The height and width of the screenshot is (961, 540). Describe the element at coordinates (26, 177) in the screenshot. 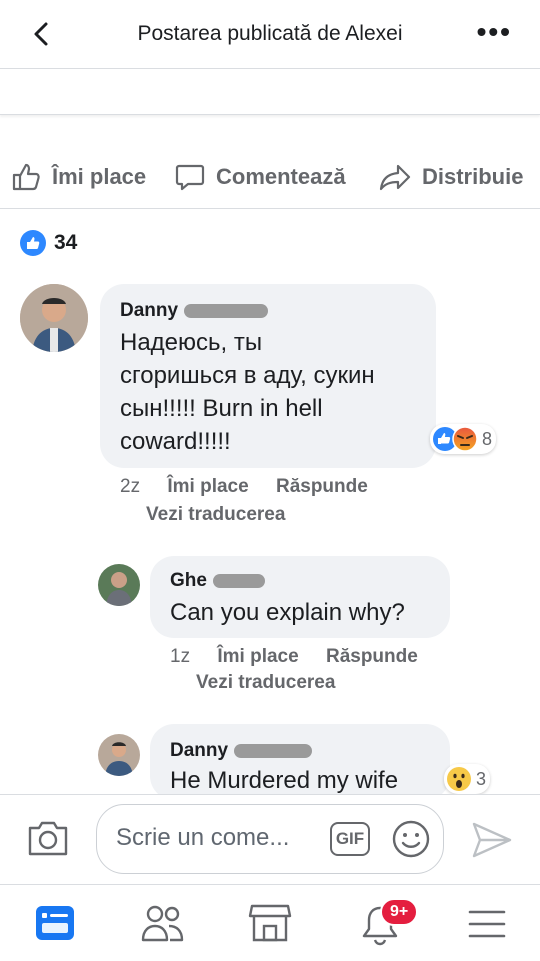

I see `thumbs-up-icon` at that location.